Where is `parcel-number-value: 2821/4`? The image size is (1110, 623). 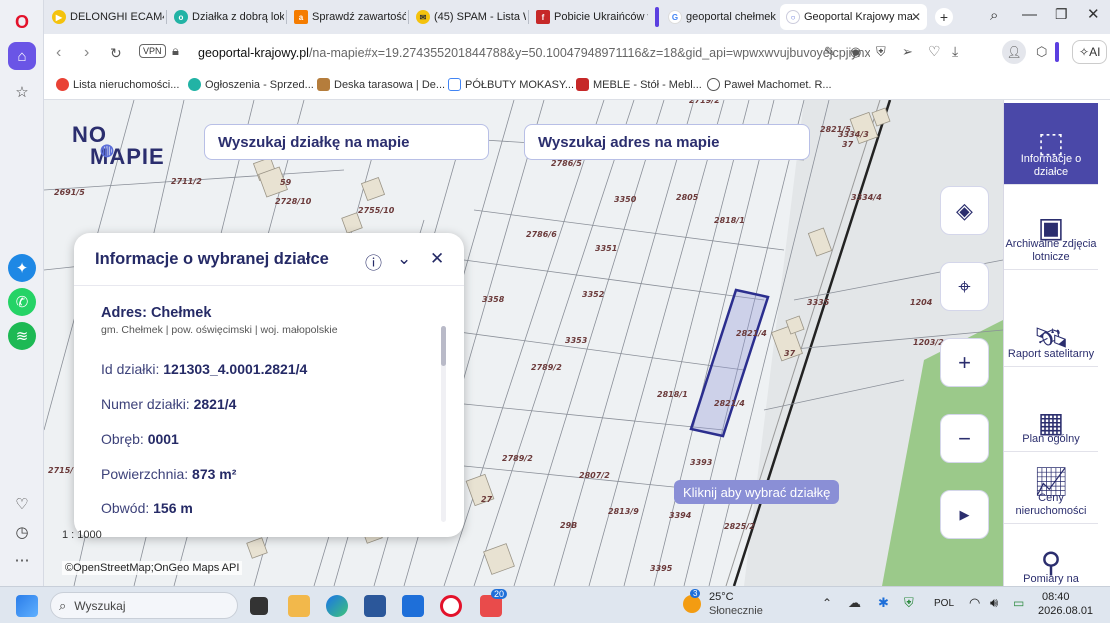
parcel-number-value: 2821/4 is located at coordinates (215, 404).